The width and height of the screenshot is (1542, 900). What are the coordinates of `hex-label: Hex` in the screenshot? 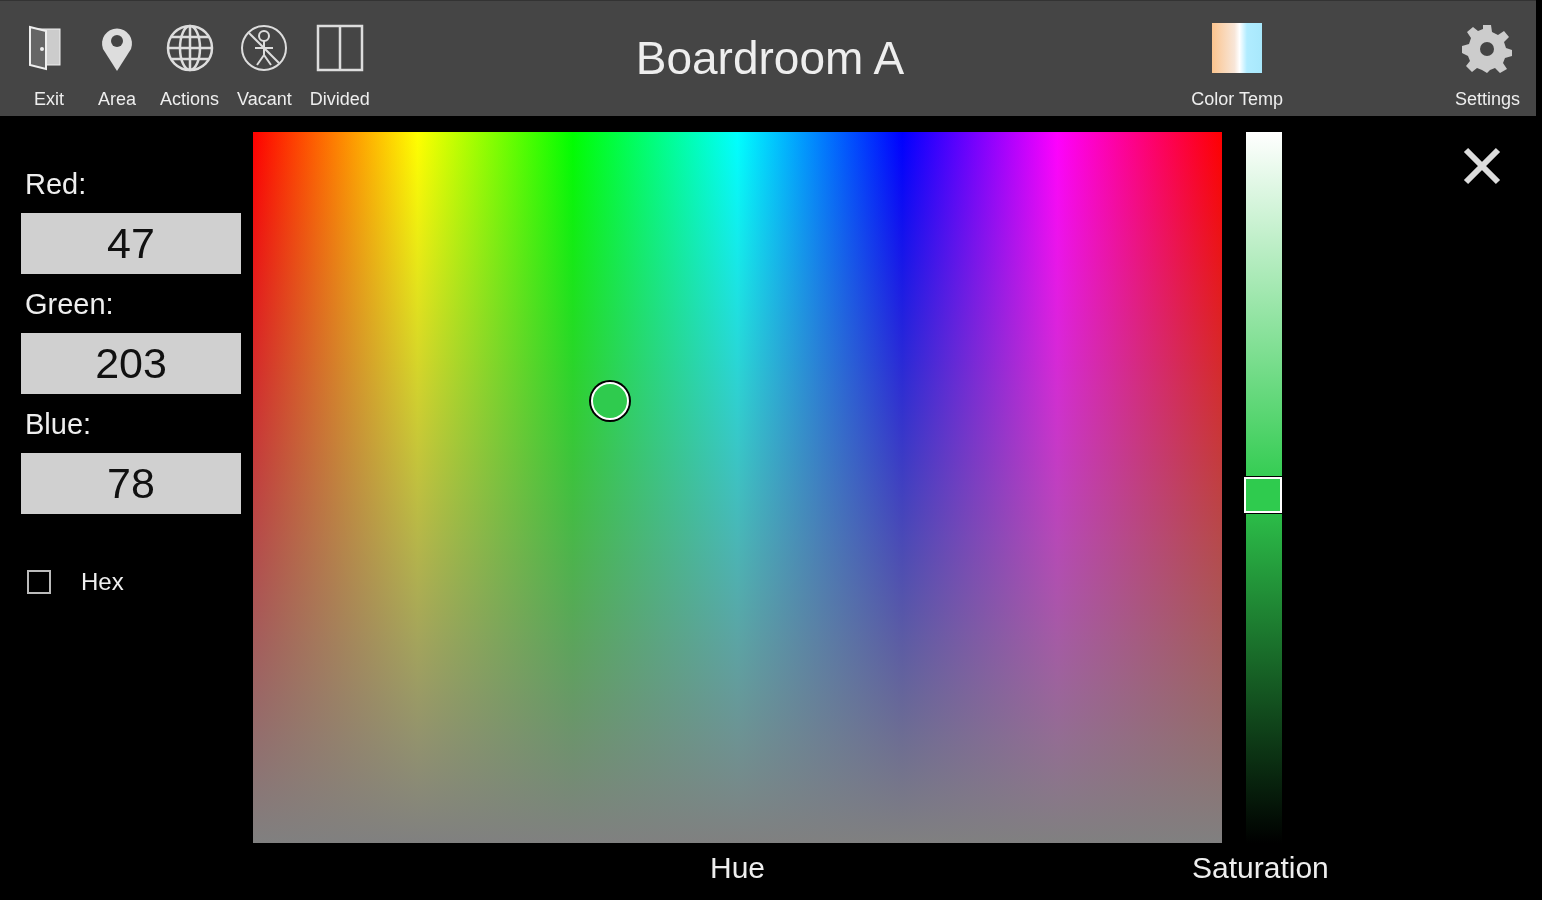 It's located at (102, 582).